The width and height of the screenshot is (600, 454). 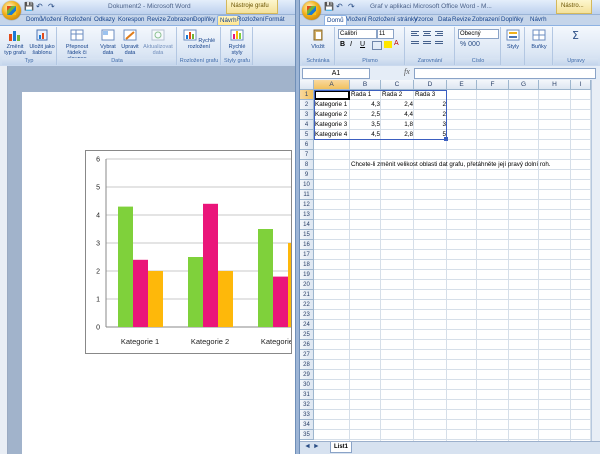 I want to click on font-name-select: Calibri, so click(x=357, y=34).